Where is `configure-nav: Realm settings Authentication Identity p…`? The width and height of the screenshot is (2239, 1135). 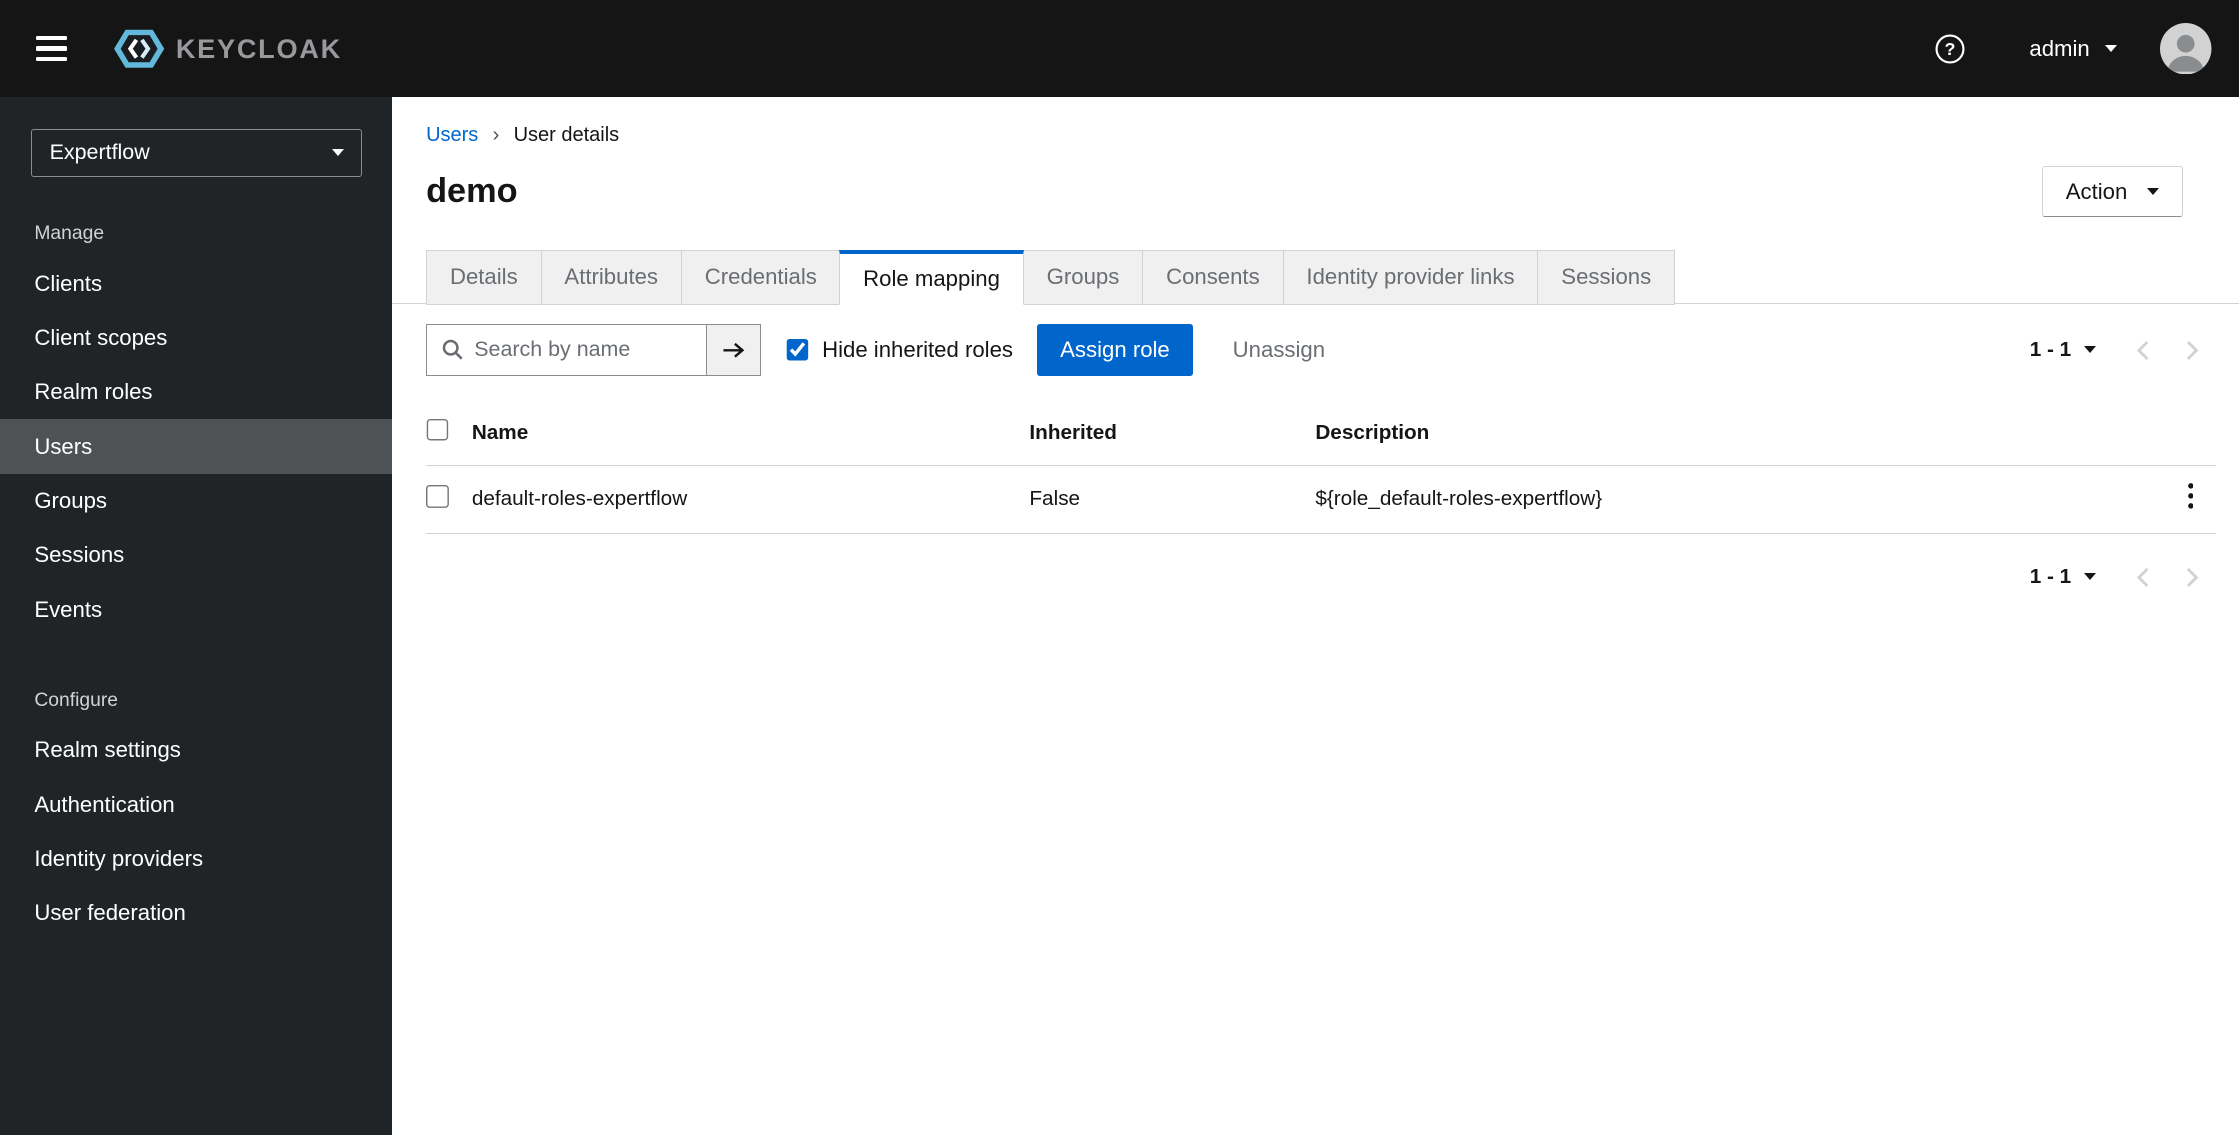
configure-nav: Realm settings Authentication Identity p… is located at coordinates (196, 831).